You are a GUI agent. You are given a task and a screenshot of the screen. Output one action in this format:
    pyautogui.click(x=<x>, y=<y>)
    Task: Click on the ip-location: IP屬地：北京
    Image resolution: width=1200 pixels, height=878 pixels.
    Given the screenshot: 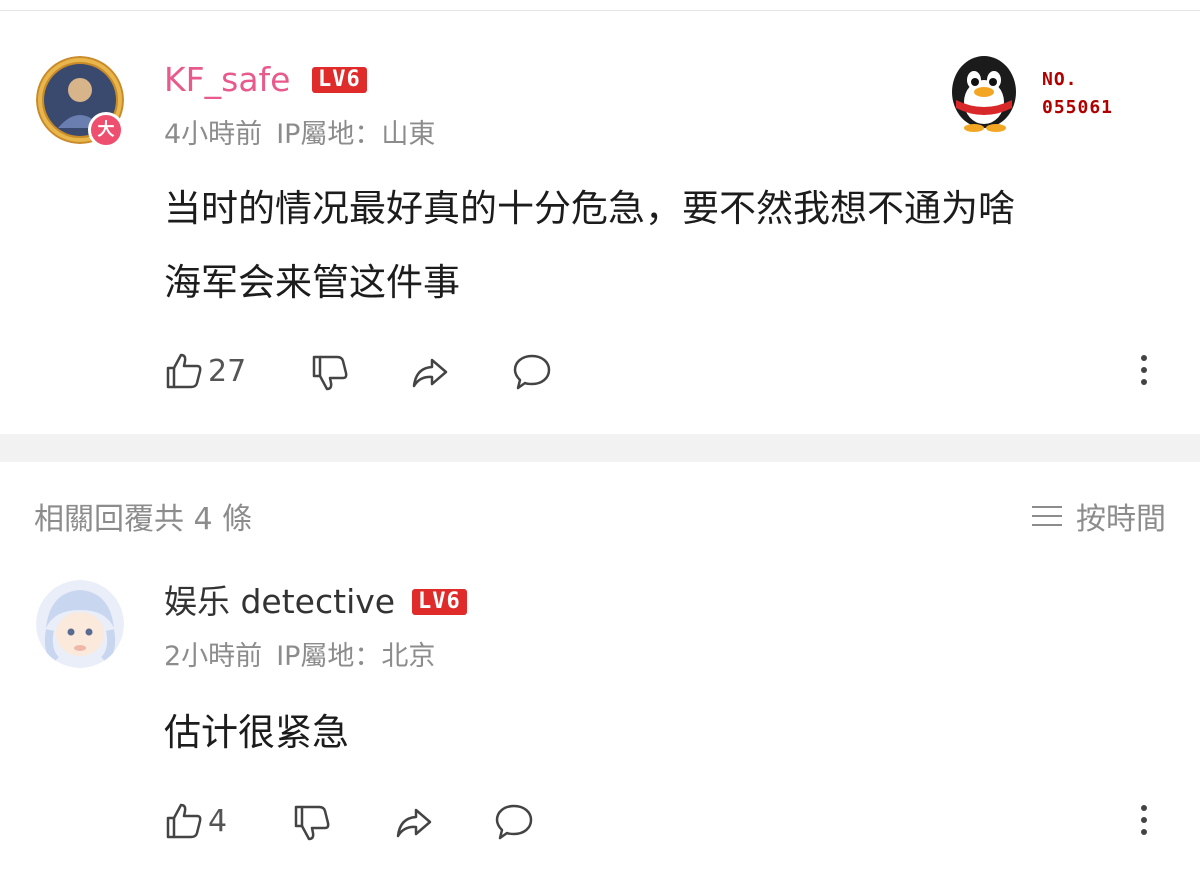 What is the action you would take?
    pyautogui.click(x=356, y=656)
    